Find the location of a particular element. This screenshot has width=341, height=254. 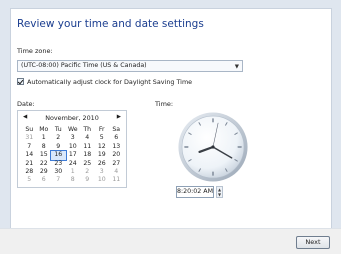

calendar-day: 30 is located at coordinates (58, 172).